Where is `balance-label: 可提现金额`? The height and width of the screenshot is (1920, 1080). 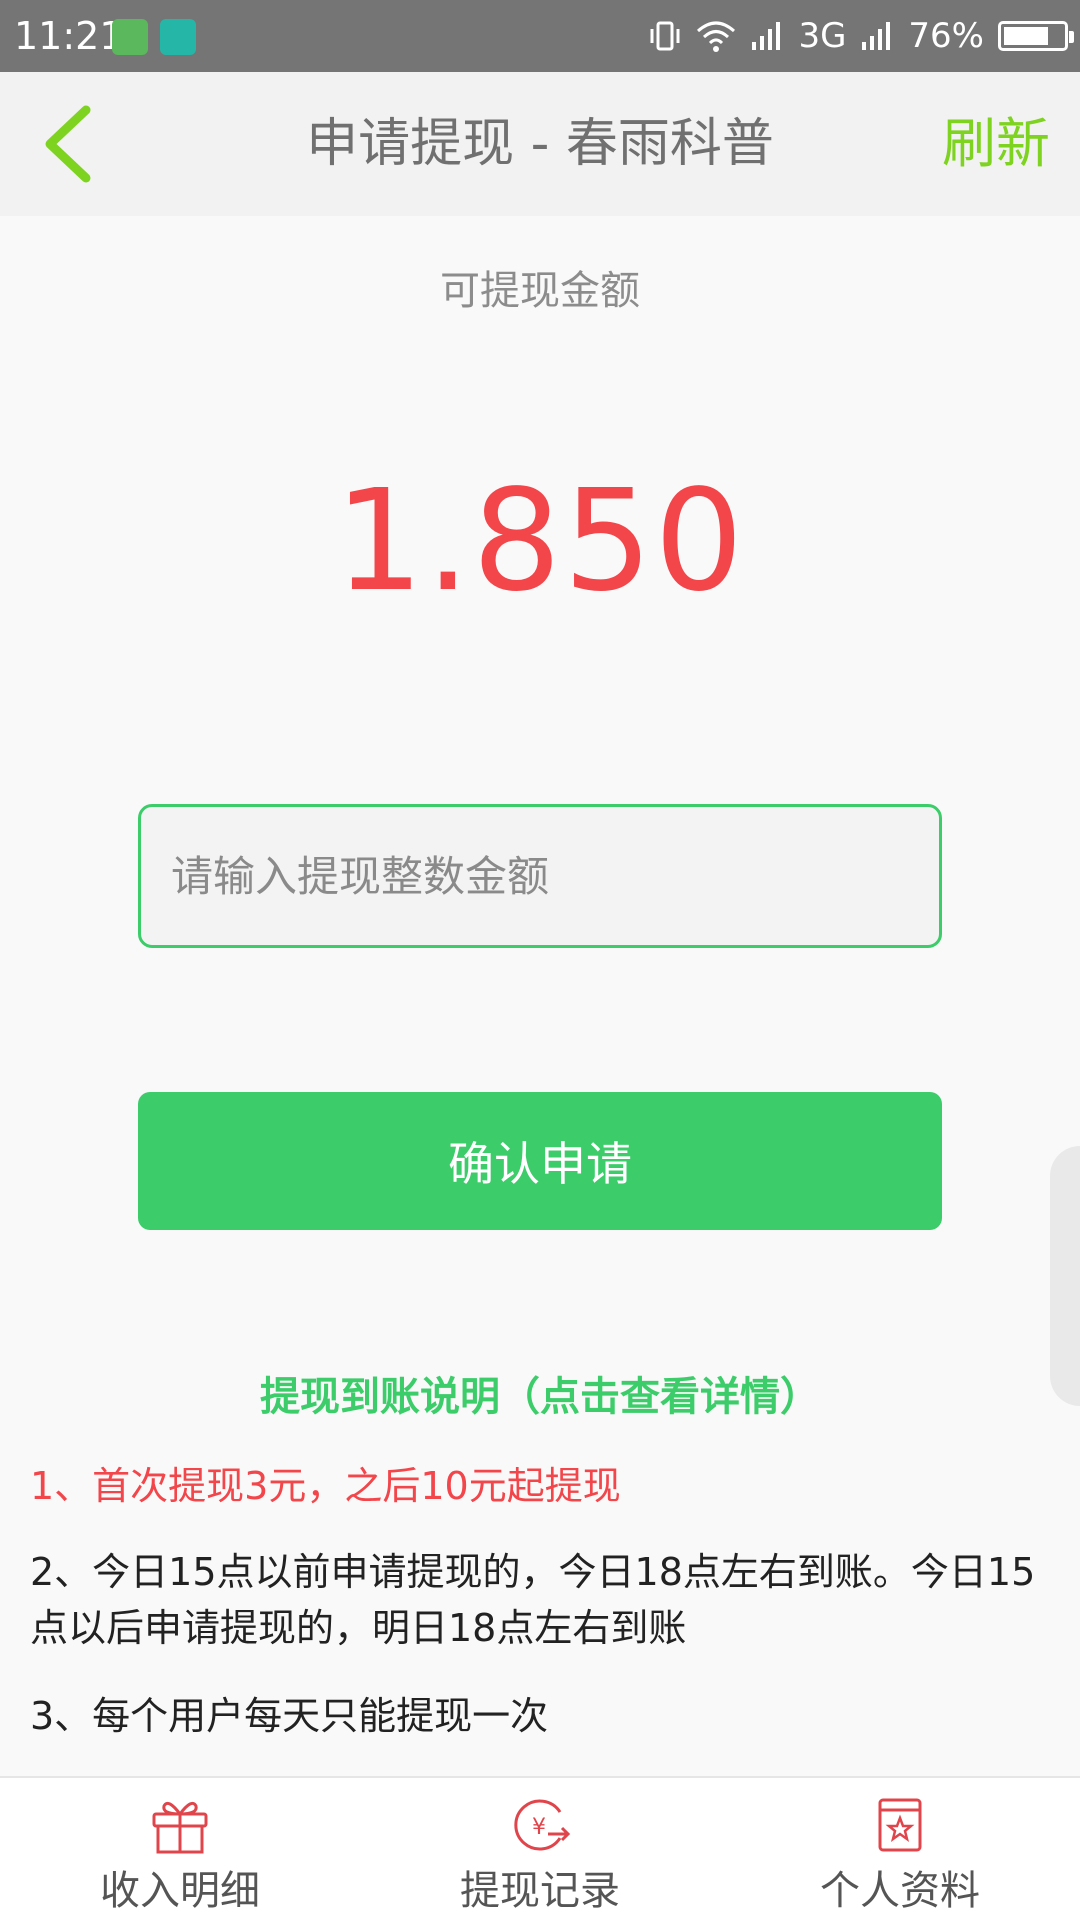
balance-label: 可提现金额 is located at coordinates (540, 291).